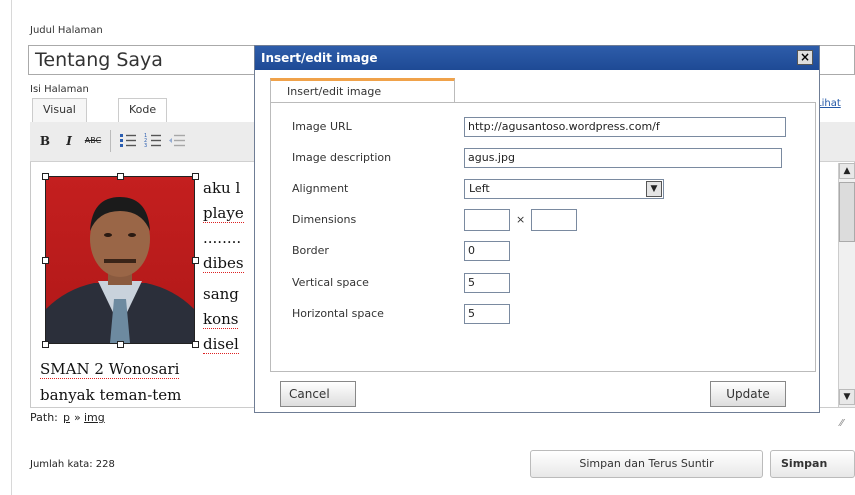 This screenshot has width=855, height=495. I want to click on scroll-down-icon: ▼, so click(847, 397).